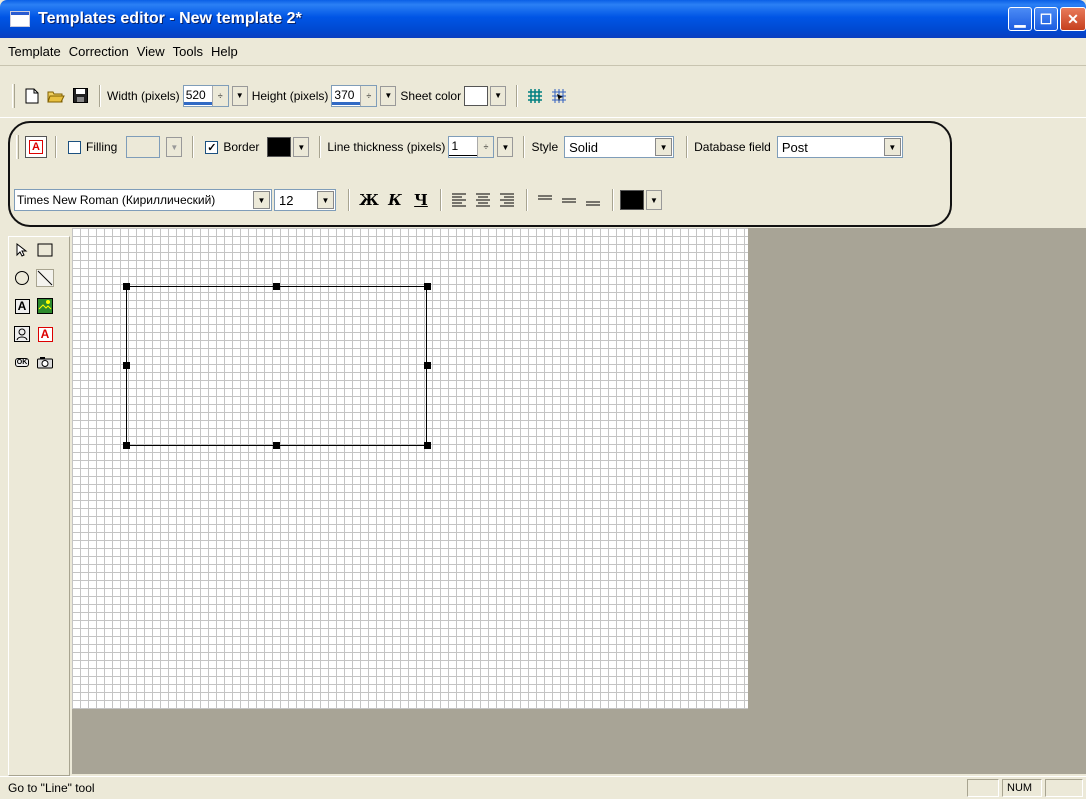 Image resolution: width=1086 pixels, height=799 pixels. Describe the element at coordinates (286, 200) in the screenshot. I see `font-size-value: 12` at that location.